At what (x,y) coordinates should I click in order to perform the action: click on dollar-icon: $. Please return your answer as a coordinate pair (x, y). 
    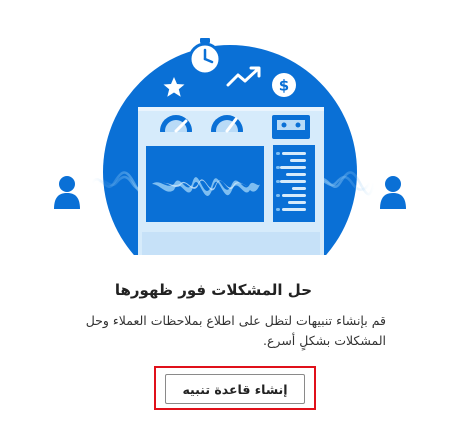
    Looking at the image, I should click on (284, 85).